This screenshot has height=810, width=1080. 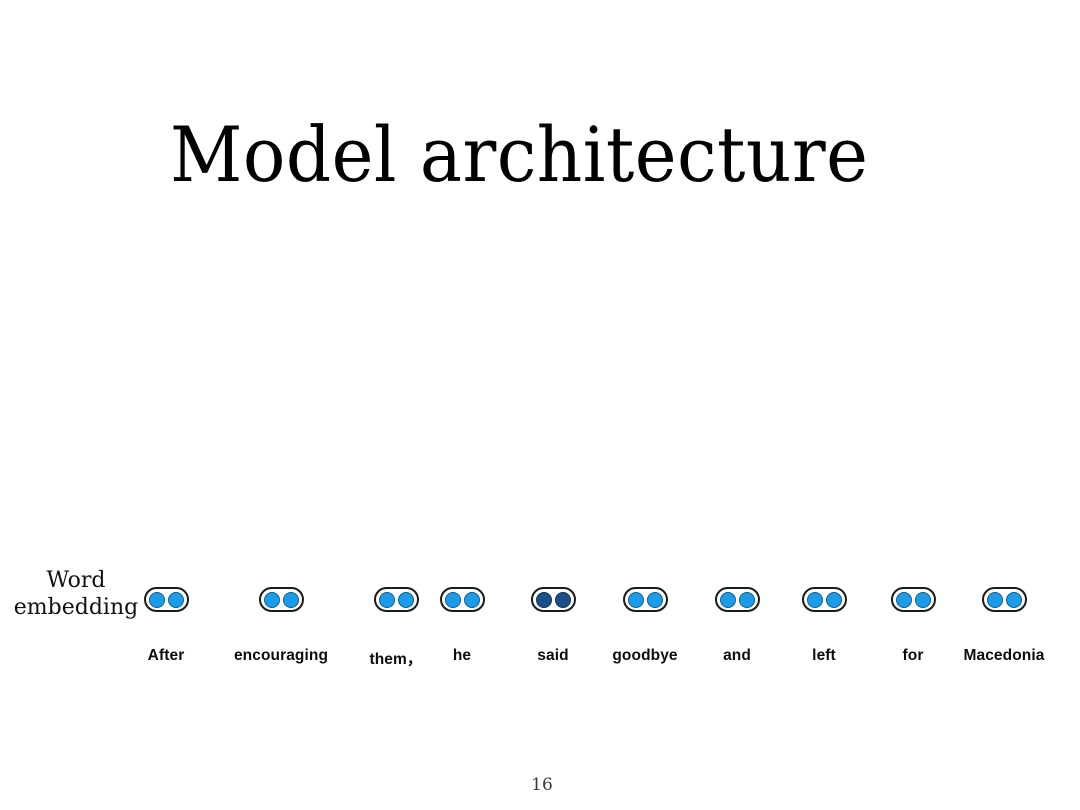 I want to click on token-column: Macedonia, so click(x=1004, y=612).